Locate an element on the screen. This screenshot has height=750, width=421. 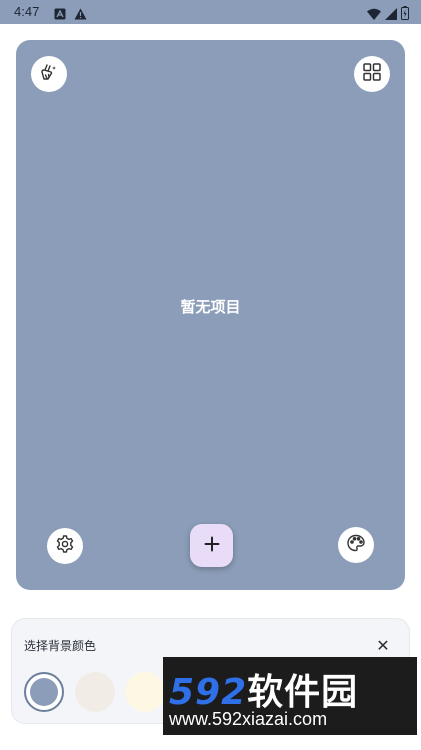
watermark-brand-number: 592 is located at coordinates (208, 692).